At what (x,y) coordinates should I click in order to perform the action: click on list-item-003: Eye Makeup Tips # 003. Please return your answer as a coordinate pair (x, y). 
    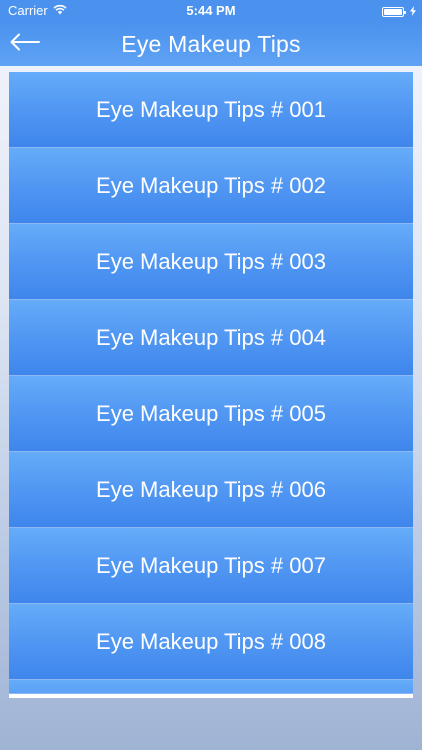
    Looking at the image, I should click on (211, 262).